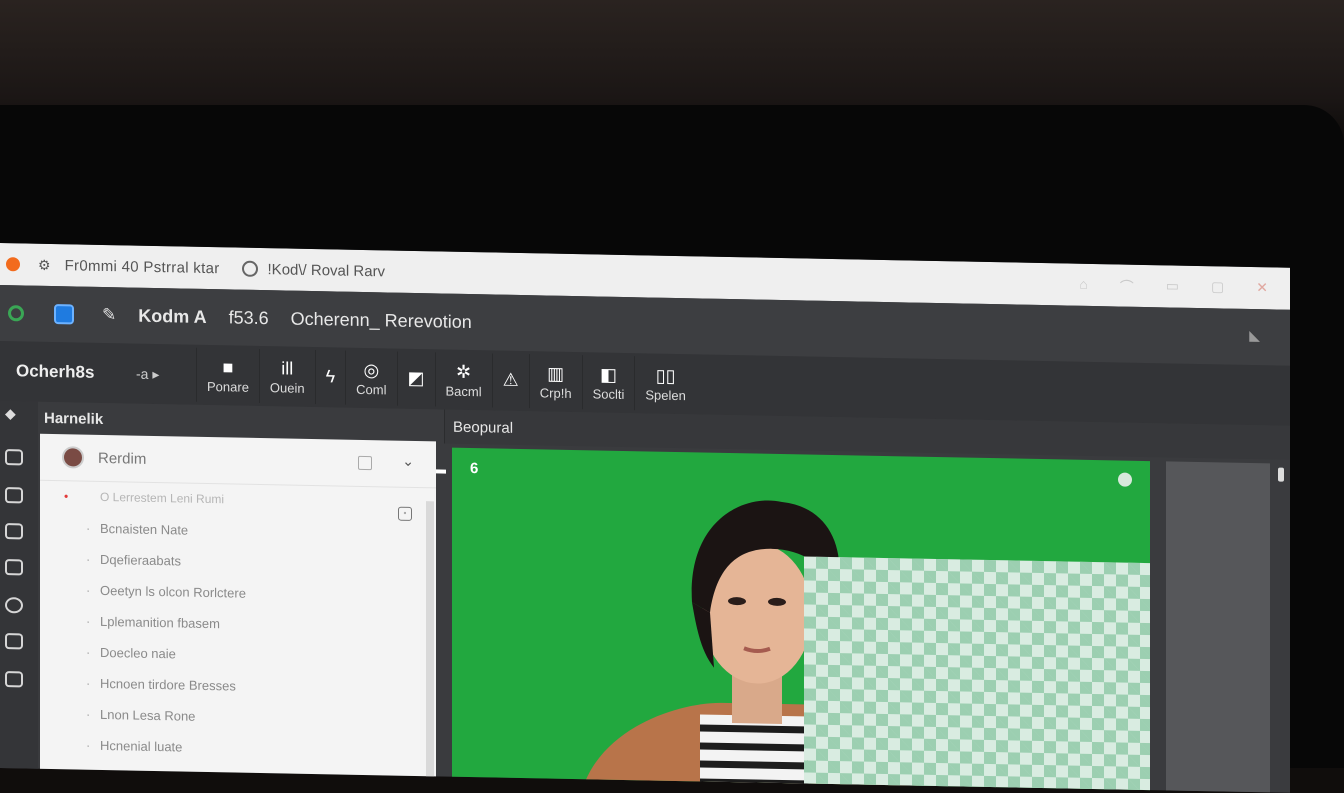 This screenshot has width=1344, height=793. Describe the element at coordinates (249, 318) in the screenshot. I see `menu-version: f53.6` at that location.